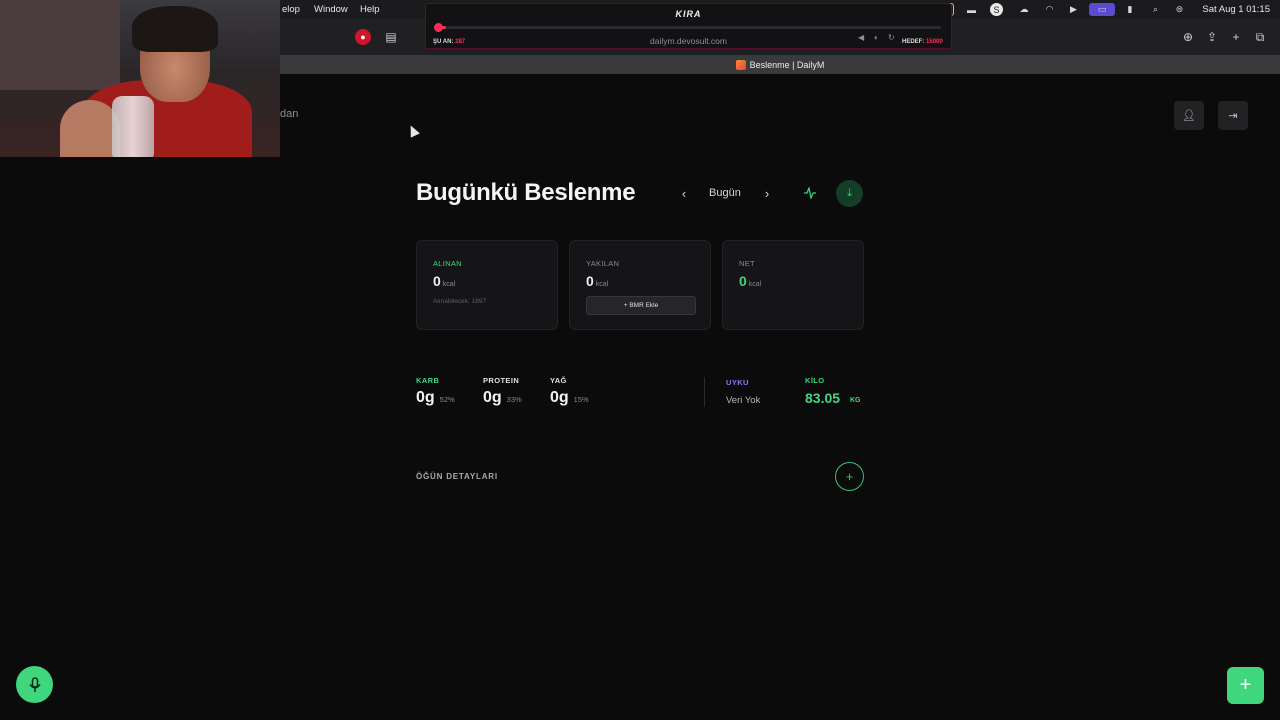  I want to click on meals-section-title: ÖĞÜN DETAYLARI, so click(457, 476).